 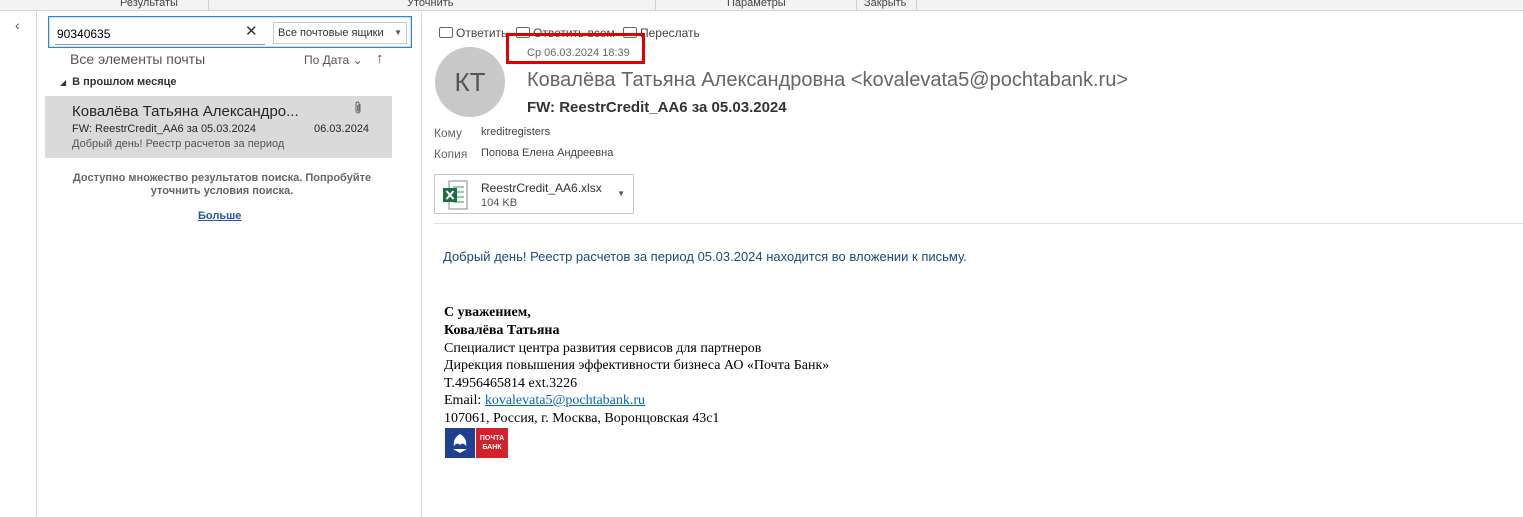 I want to click on signature-email-line: Email: kovalevata5@pochtabank.ru, so click(x=544, y=401).